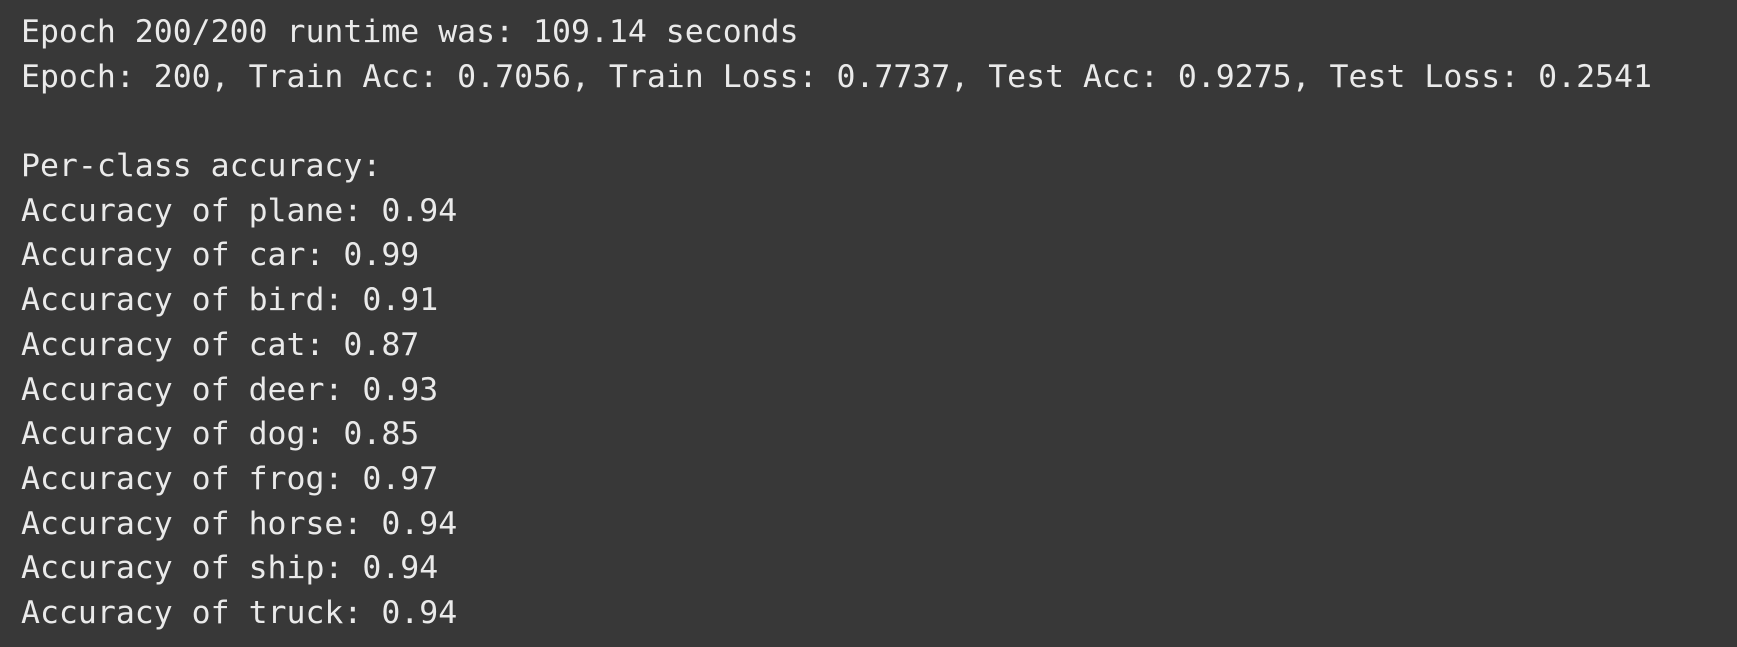  Describe the element at coordinates (230, 568) in the screenshot. I see `accuracy-line-ship: Accuracy of ship: 0.94` at that location.